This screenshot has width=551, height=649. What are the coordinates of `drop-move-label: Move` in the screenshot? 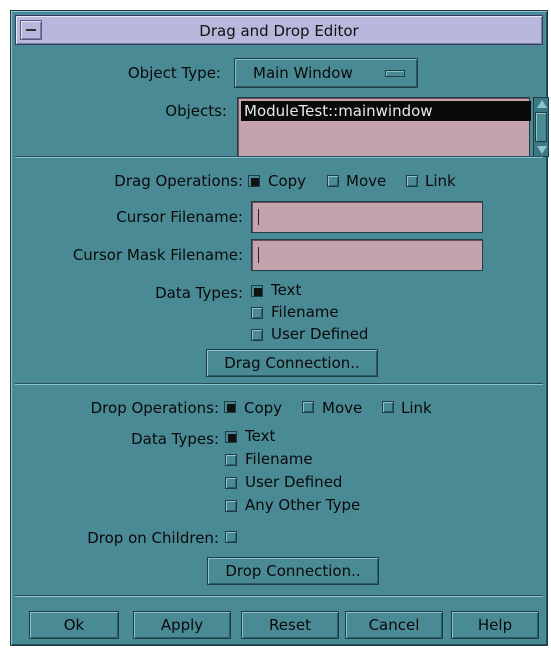 It's located at (342, 408).